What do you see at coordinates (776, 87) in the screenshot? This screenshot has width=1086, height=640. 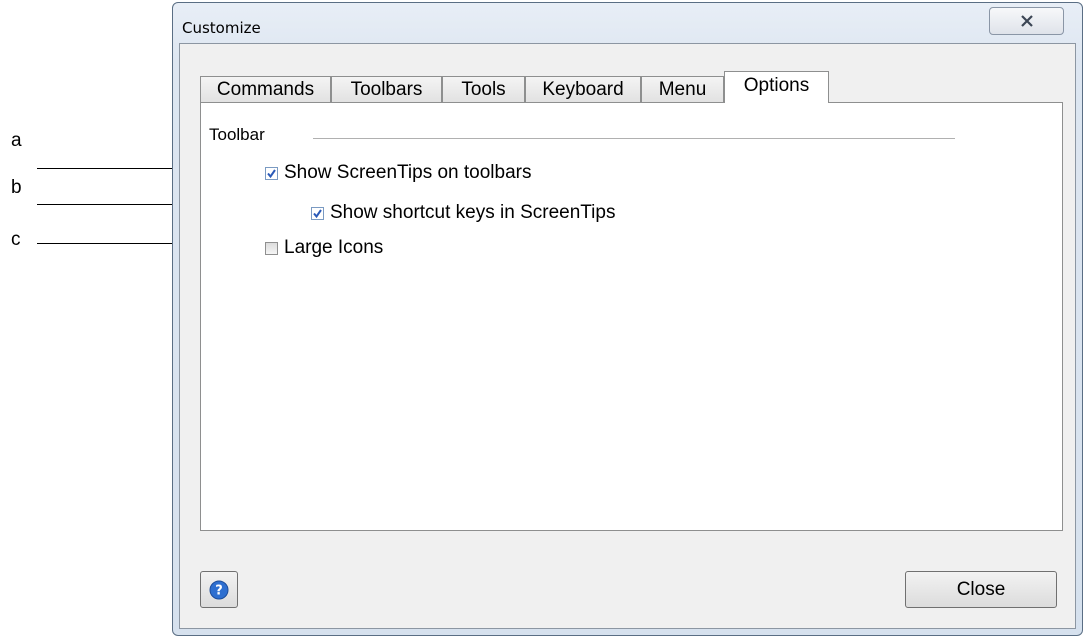 I see `tab-options: Options` at bounding box center [776, 87].